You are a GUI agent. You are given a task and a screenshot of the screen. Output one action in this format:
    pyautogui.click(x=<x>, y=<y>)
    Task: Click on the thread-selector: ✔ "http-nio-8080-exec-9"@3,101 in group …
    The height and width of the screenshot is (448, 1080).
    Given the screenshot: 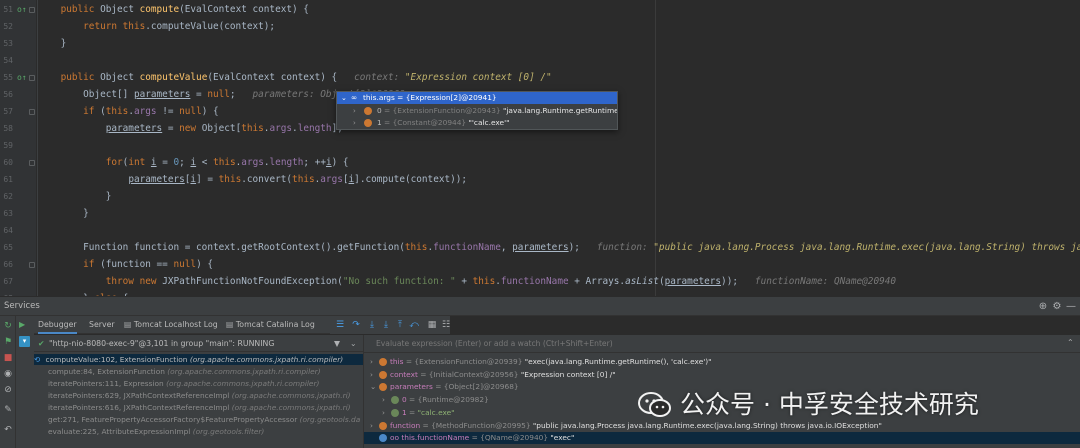 What is the action you would take?
    pyautogui.click(x=198, y=343)
    